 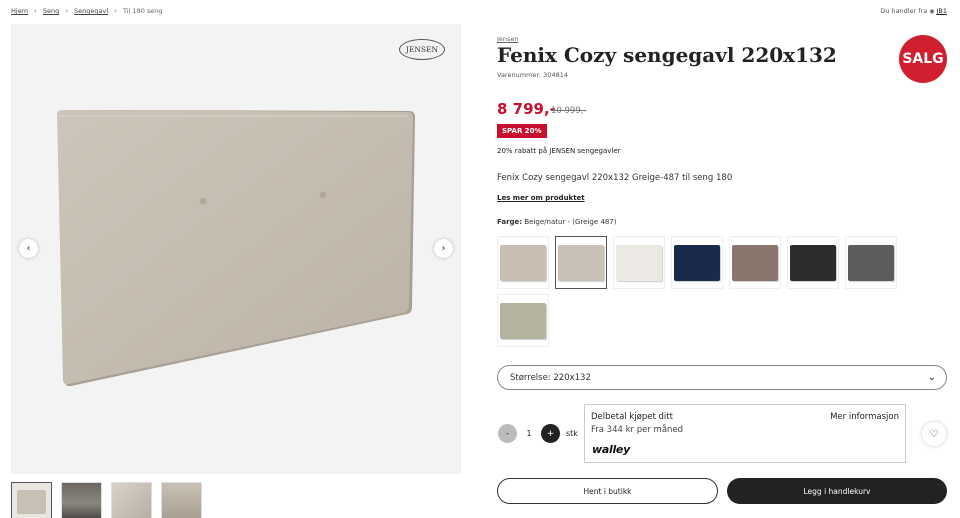 What do you see at coordinates (541, 198) in the screenshot?
I see `read-more-link: Les mer om produktet` at bounding box center [541, 198].